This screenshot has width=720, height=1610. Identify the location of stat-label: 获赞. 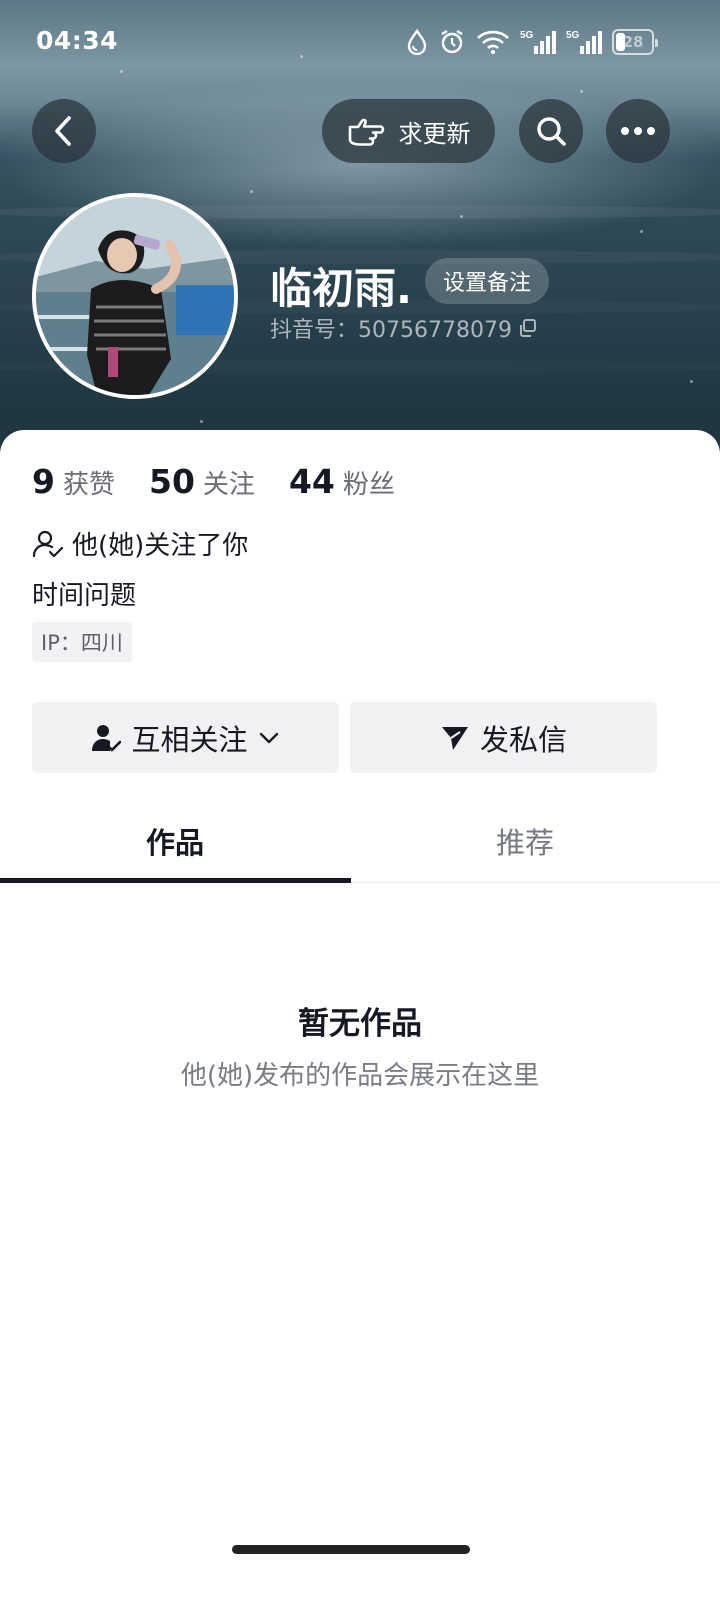
(88, 485).